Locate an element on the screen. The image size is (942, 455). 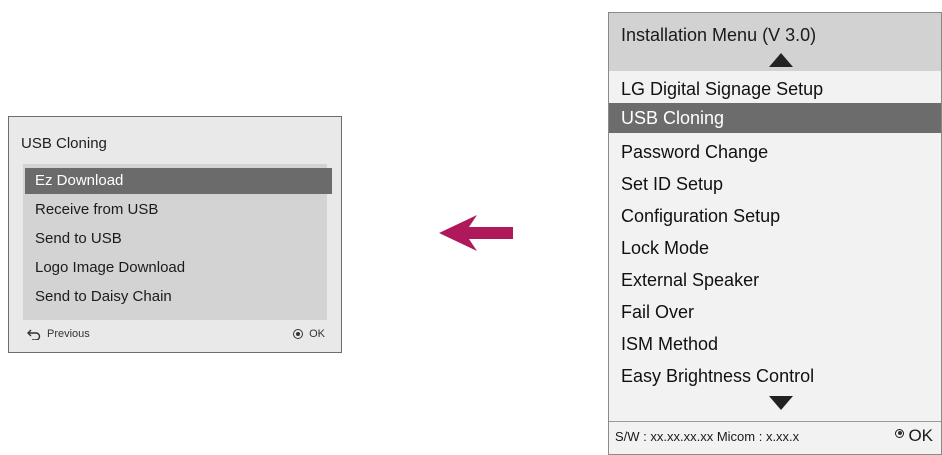
menu-item-lock-mode: Lock Mode is located at coordinates (775, 248).